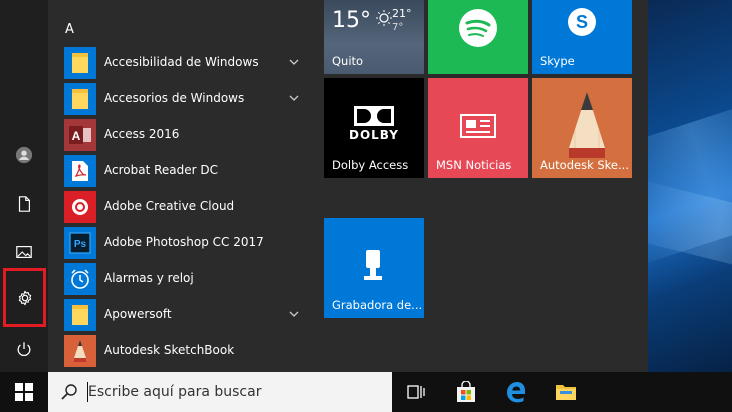 This screenshot has width=732, height=412. I want to click on app-item-alarmas: Alarmas y reloj, so click(179, 279).